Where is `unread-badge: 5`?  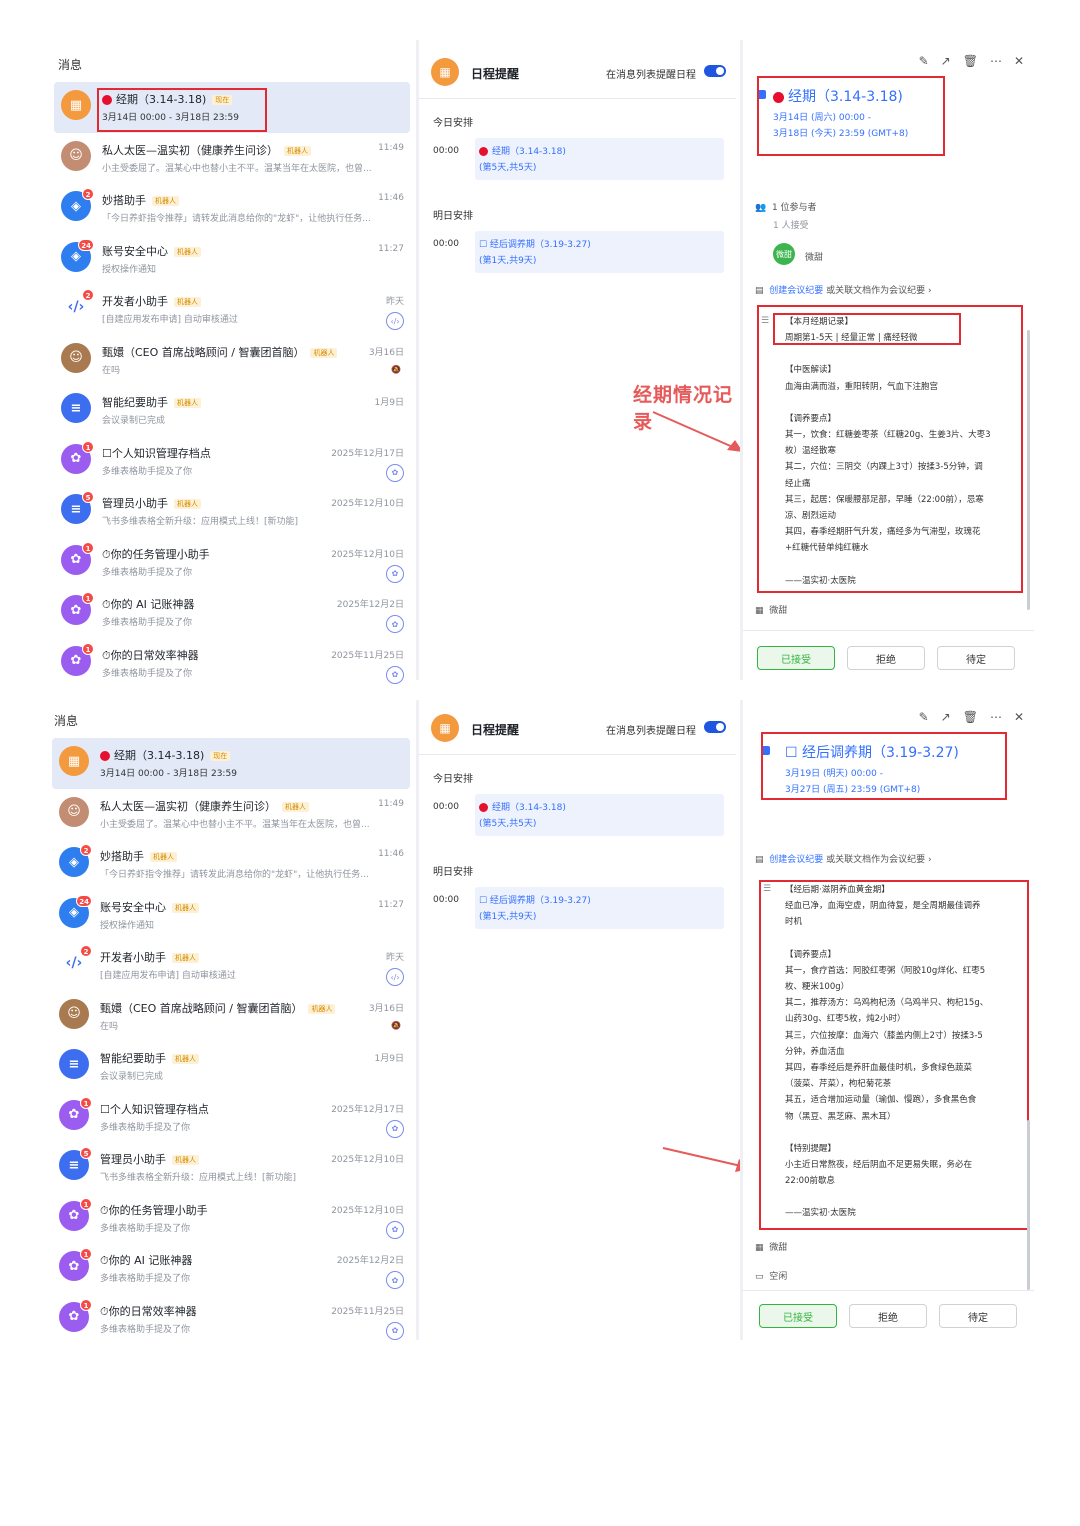 unread-badge: 5 is located at coordinates (88, 497).